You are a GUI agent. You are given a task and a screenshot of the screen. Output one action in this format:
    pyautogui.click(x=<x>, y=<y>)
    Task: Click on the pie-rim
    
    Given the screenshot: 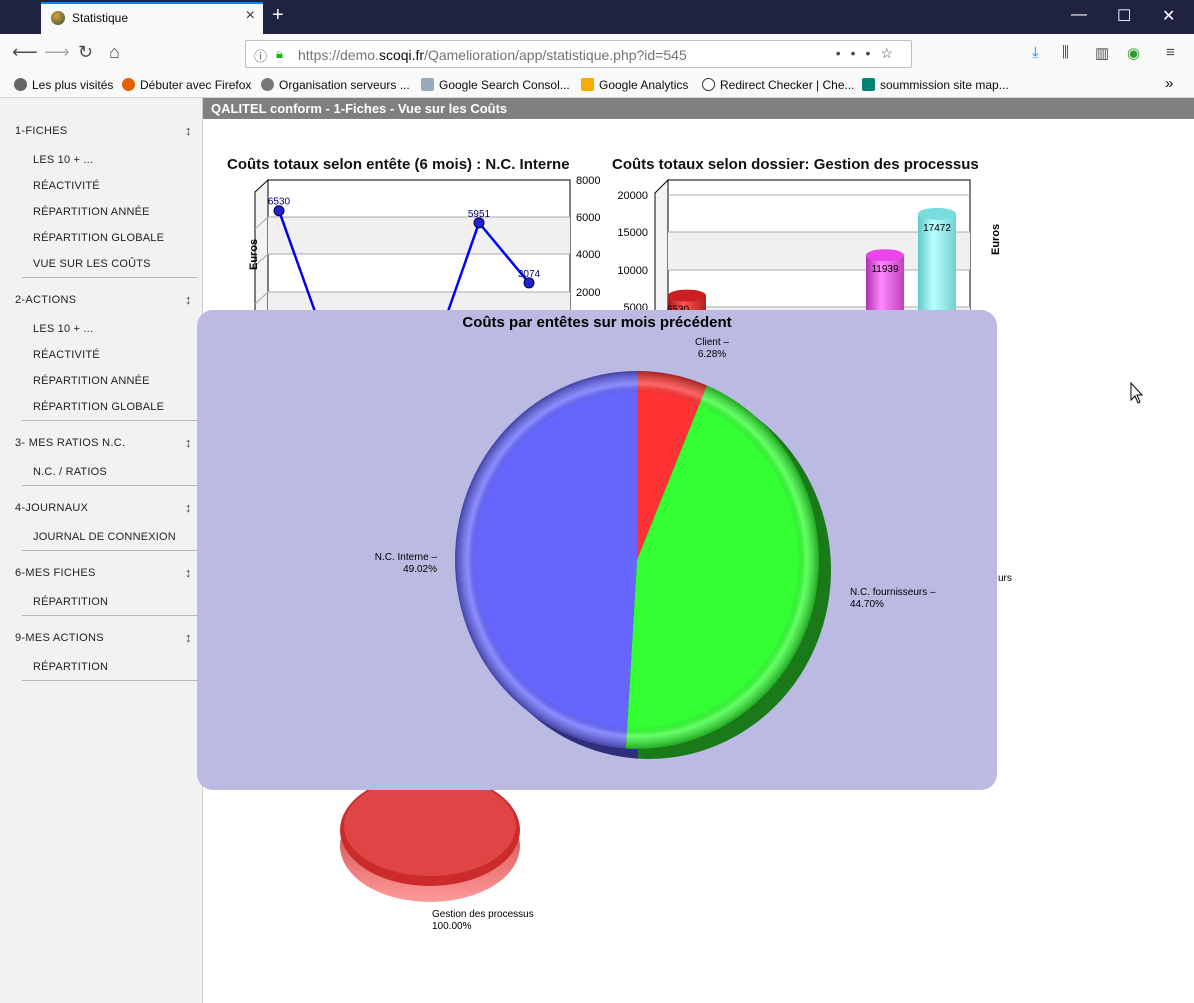 What is the action you would take?
    pyautogui.click(x=637, y=560)
    